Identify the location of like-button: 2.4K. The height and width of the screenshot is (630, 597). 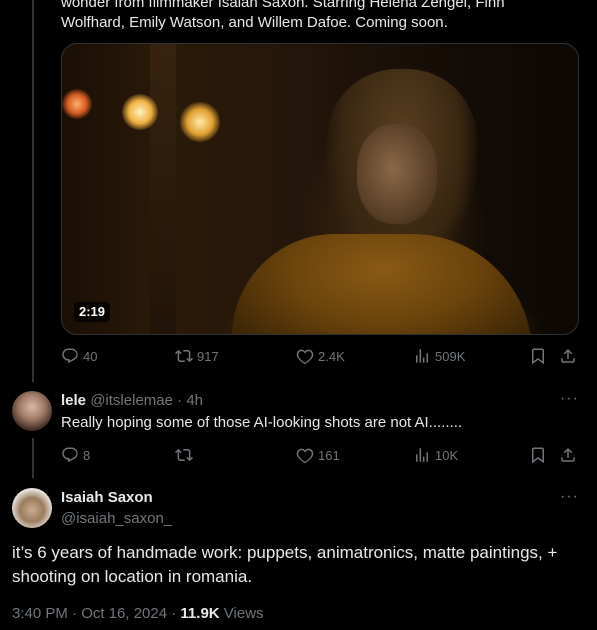
(320, 356).